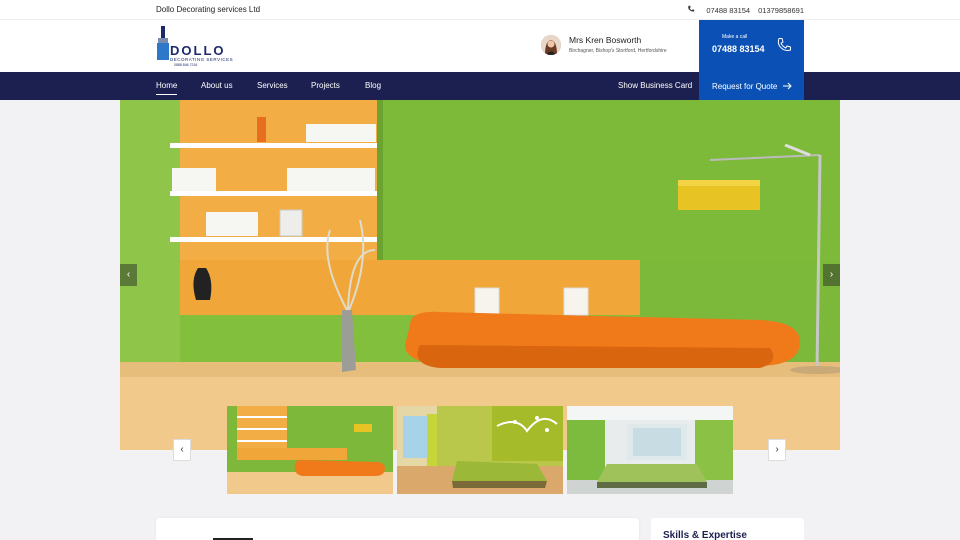 The image size is (960, 540). What do you see at coordinates (605, 40) in the screenshot?
I see `contact-name: Mrs Kren Bosworth` at bounding box center [605, 40].